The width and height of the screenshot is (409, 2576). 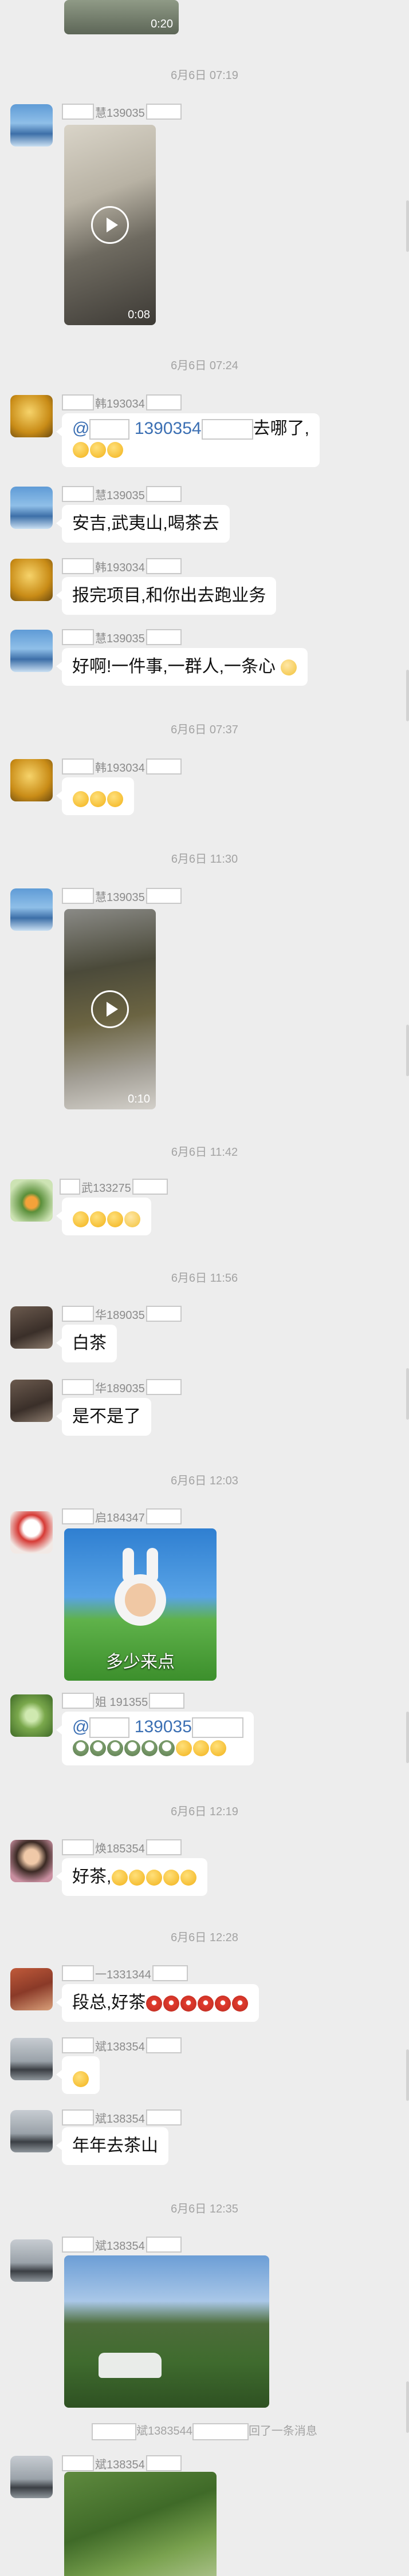 What do you see at coordinates (122, 1847) in the screenshot?
I see `sender-name: 焕185354` at bounding box center [122, 1847].